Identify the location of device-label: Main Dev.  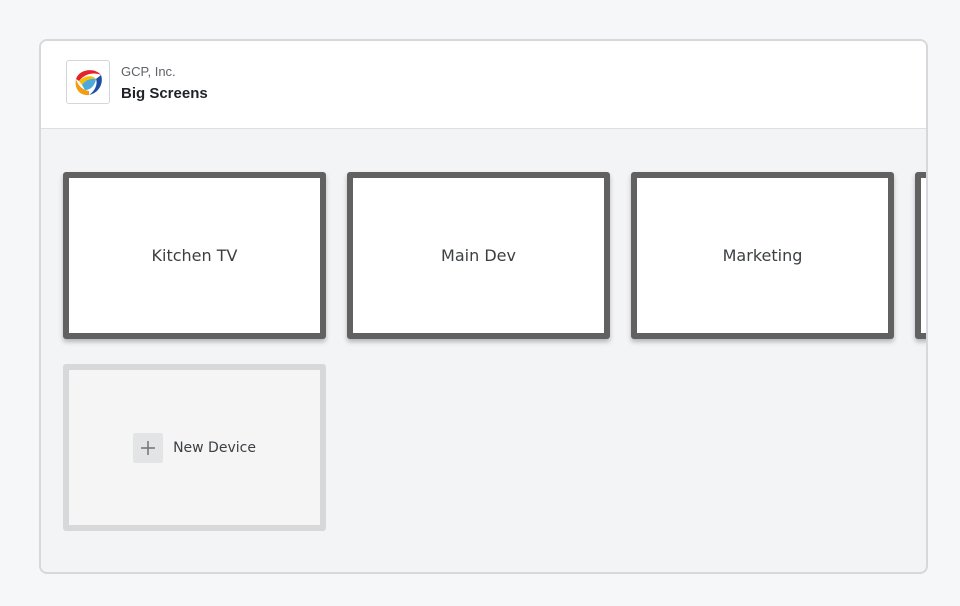
(478, 255).